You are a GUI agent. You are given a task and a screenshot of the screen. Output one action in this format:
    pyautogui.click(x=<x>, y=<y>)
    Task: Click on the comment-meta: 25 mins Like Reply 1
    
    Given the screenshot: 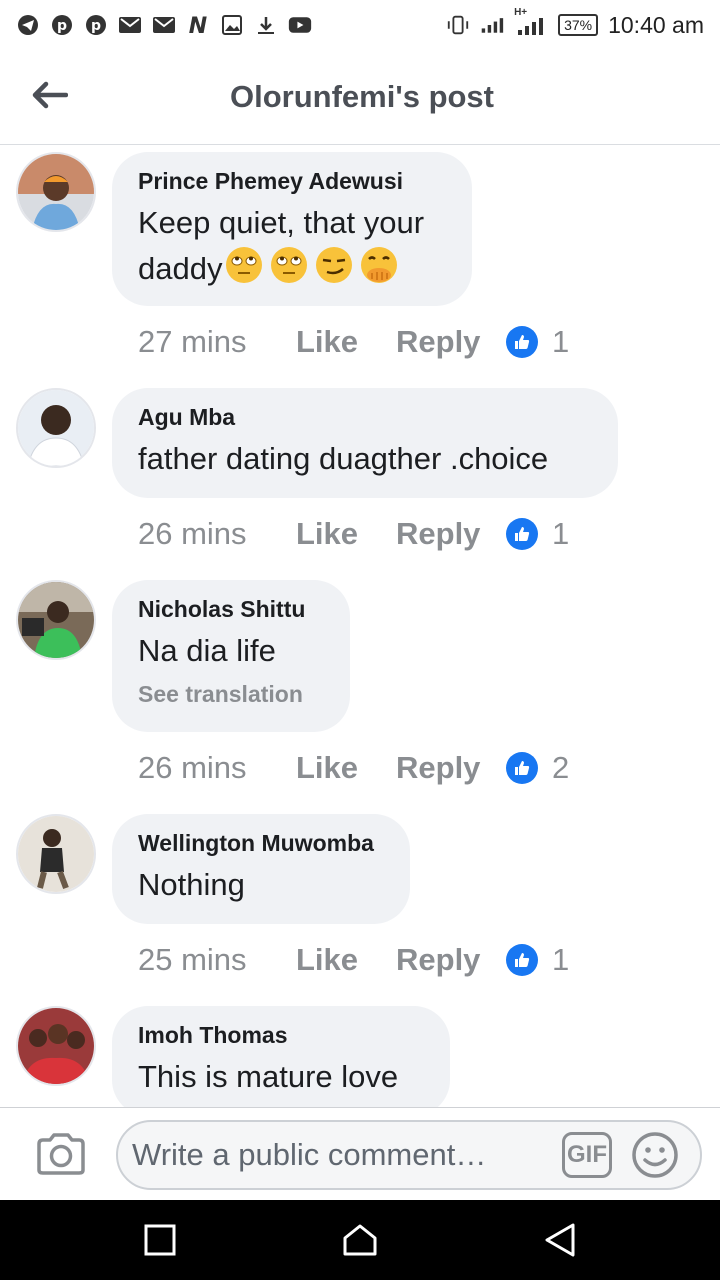 What is the action you would take?
    pyautogui.click(x=353, y=960)
    